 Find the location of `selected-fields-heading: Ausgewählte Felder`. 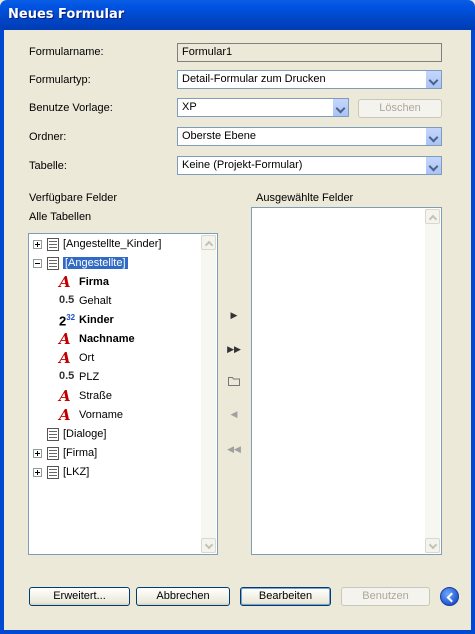

selected-fields-heading: Ausgewählte Felder is located at coordinates (305, 198).